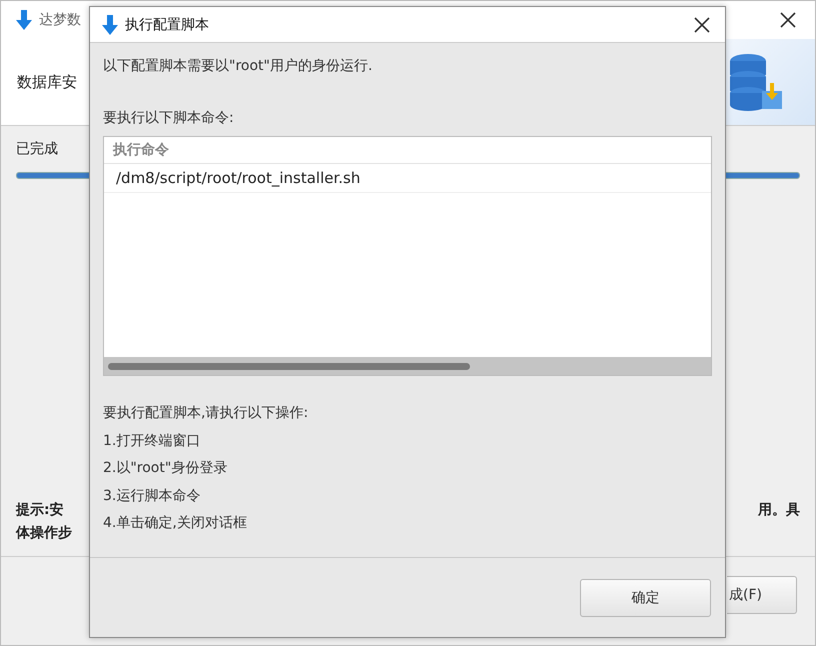 This screenshot has height=646, width=816. Describe the element at coordinates (289, 366) in the screenshot. I see `scrollbar-thumb` at that location.